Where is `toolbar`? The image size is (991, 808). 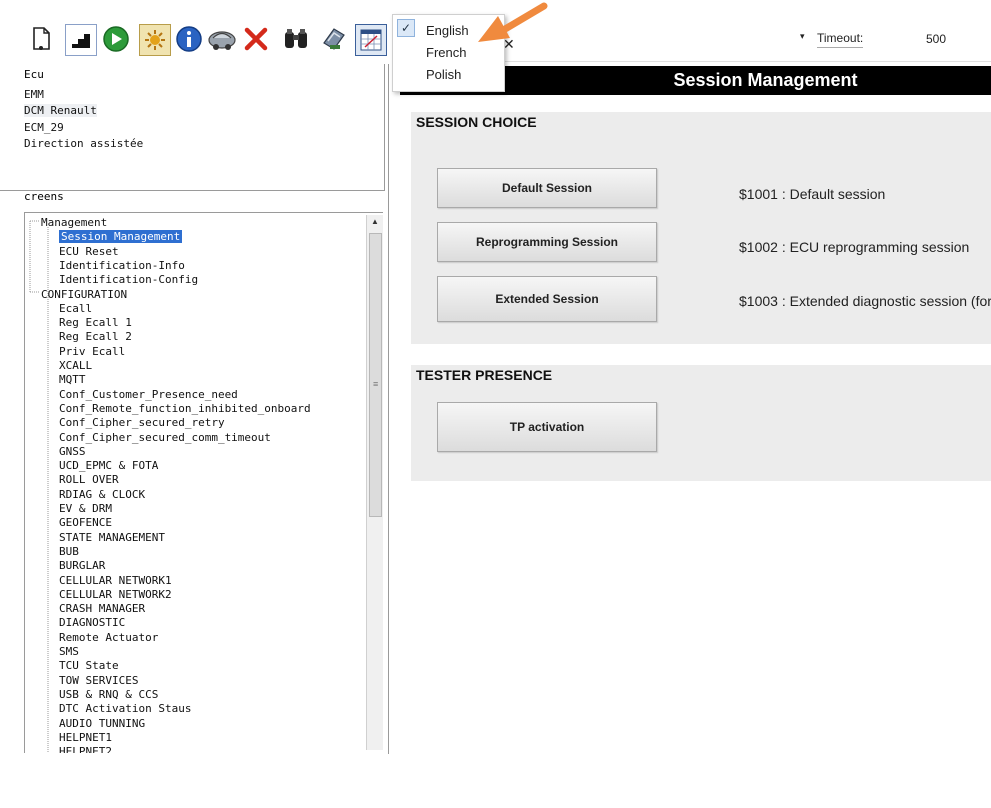
toolbar is located at coordinates (196, 39).